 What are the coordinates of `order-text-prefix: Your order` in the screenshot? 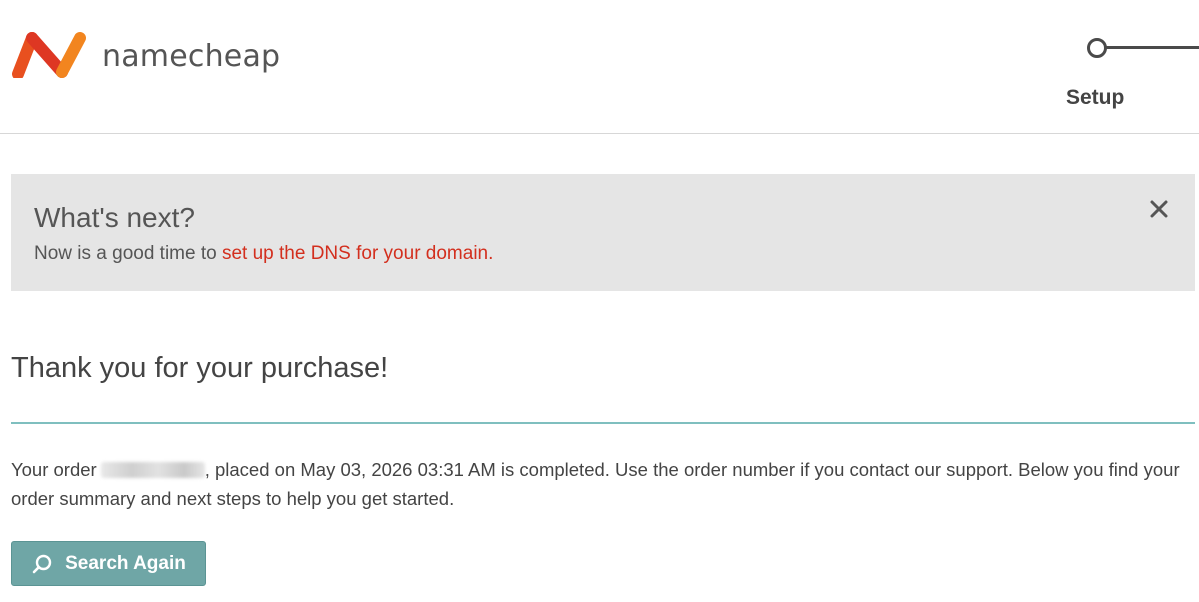 It's located at (54, 469).